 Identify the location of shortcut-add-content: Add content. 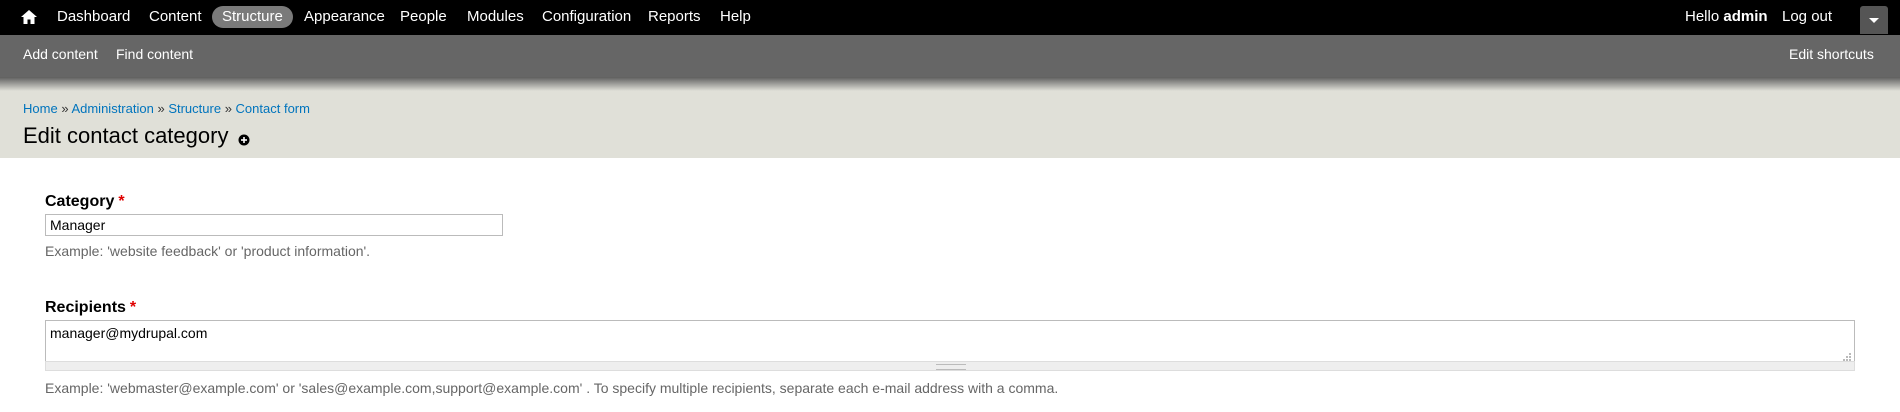
(60, 54).